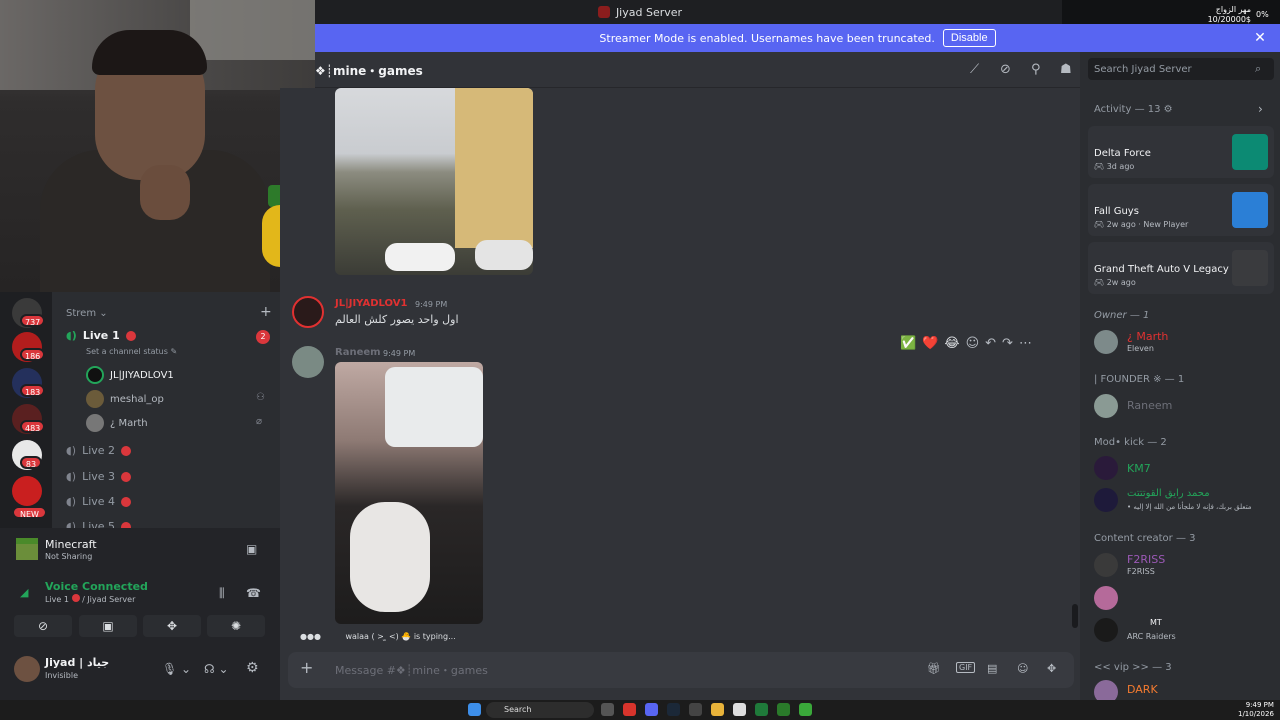 The image size is (1280, 720). Describe the element at coordinates (117, 423) in the screenshot. I see `voice-user: ¿ Marth` at that location.